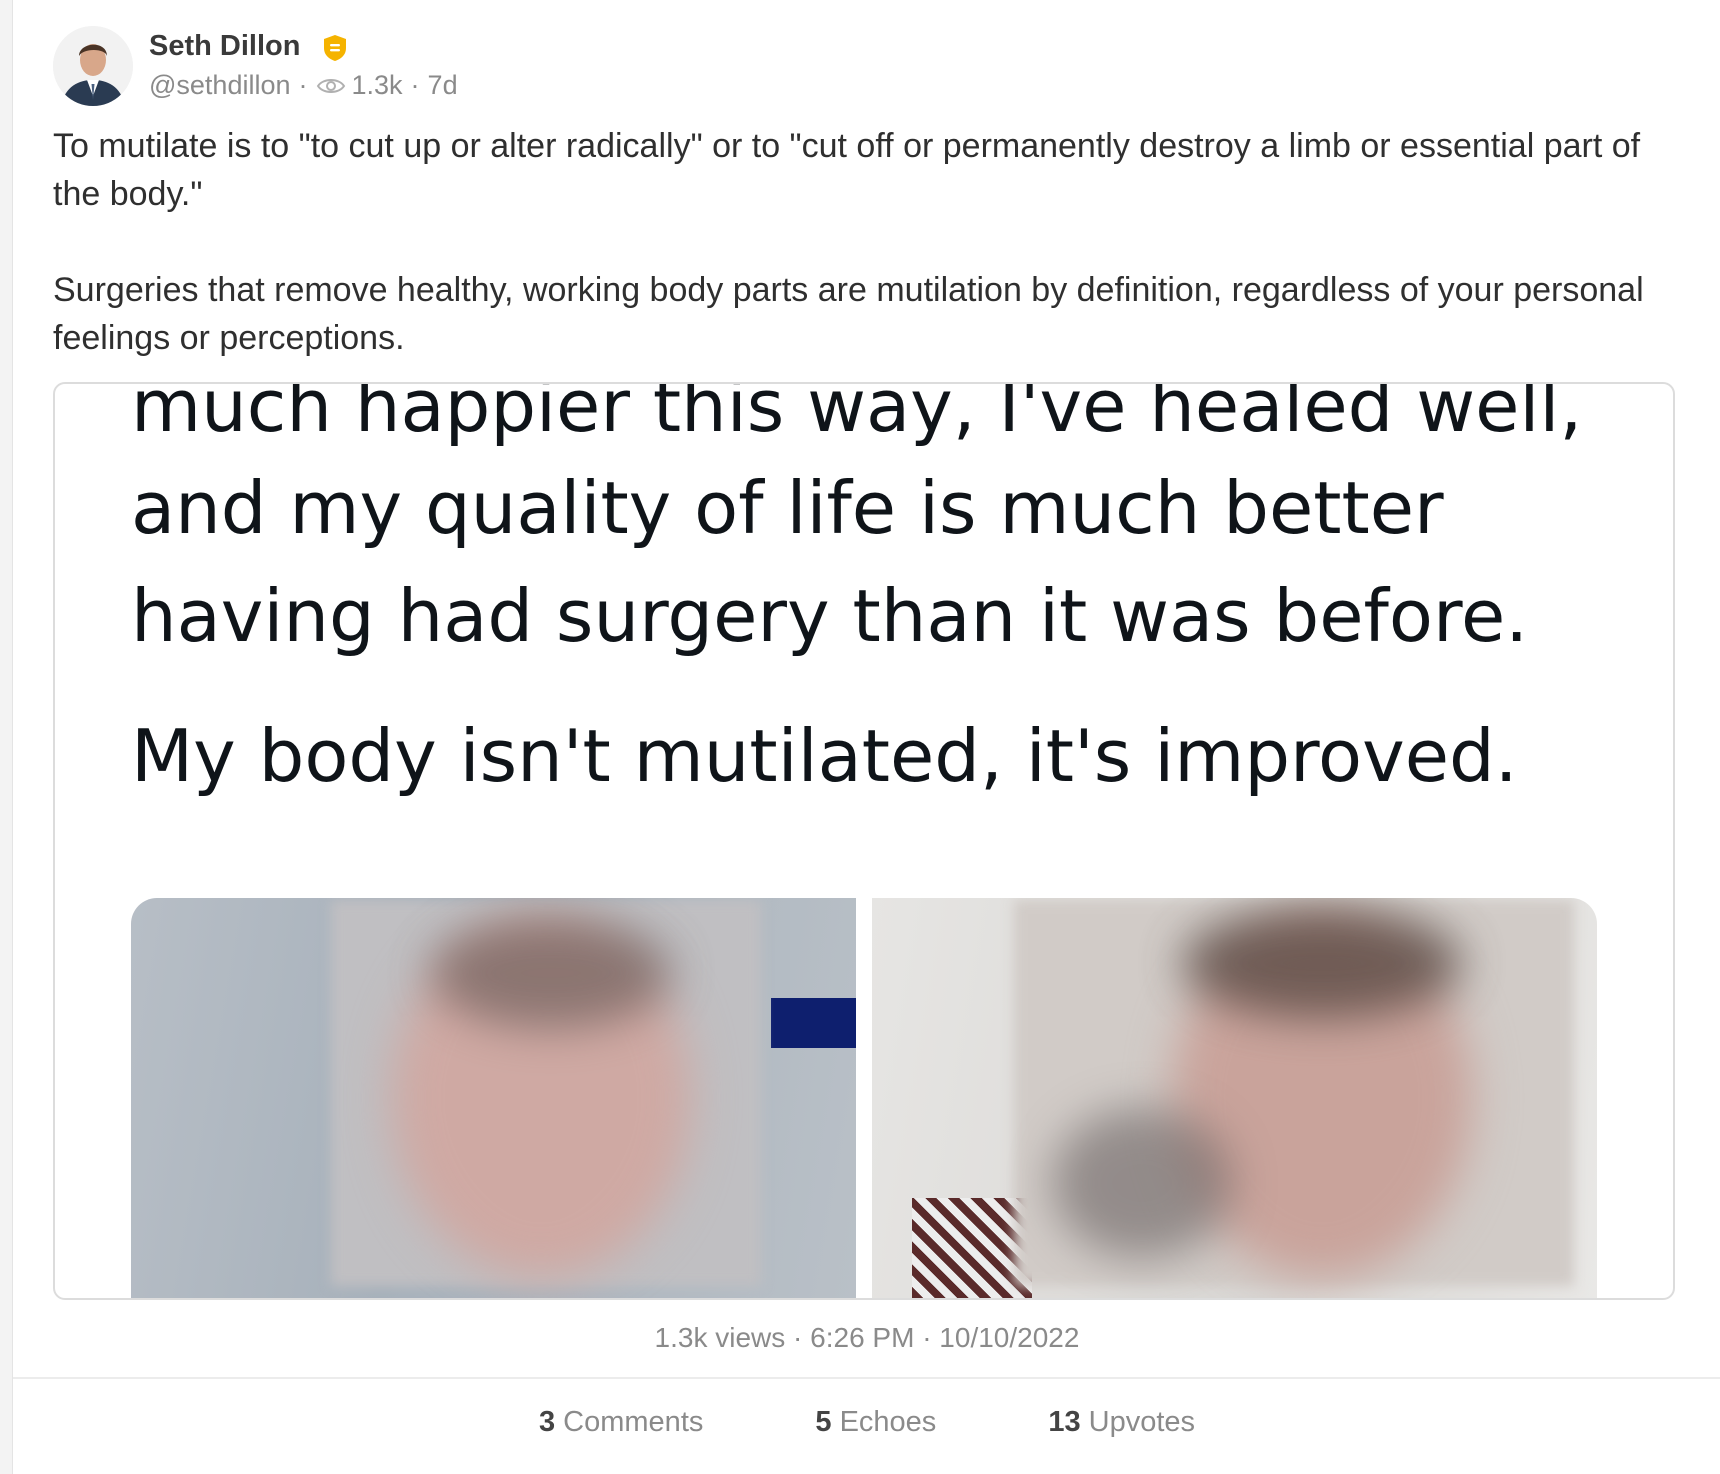 The width and height of the screenshot is (1720, 1474). I want to click on comments-count: 3, so click(547, 1422).